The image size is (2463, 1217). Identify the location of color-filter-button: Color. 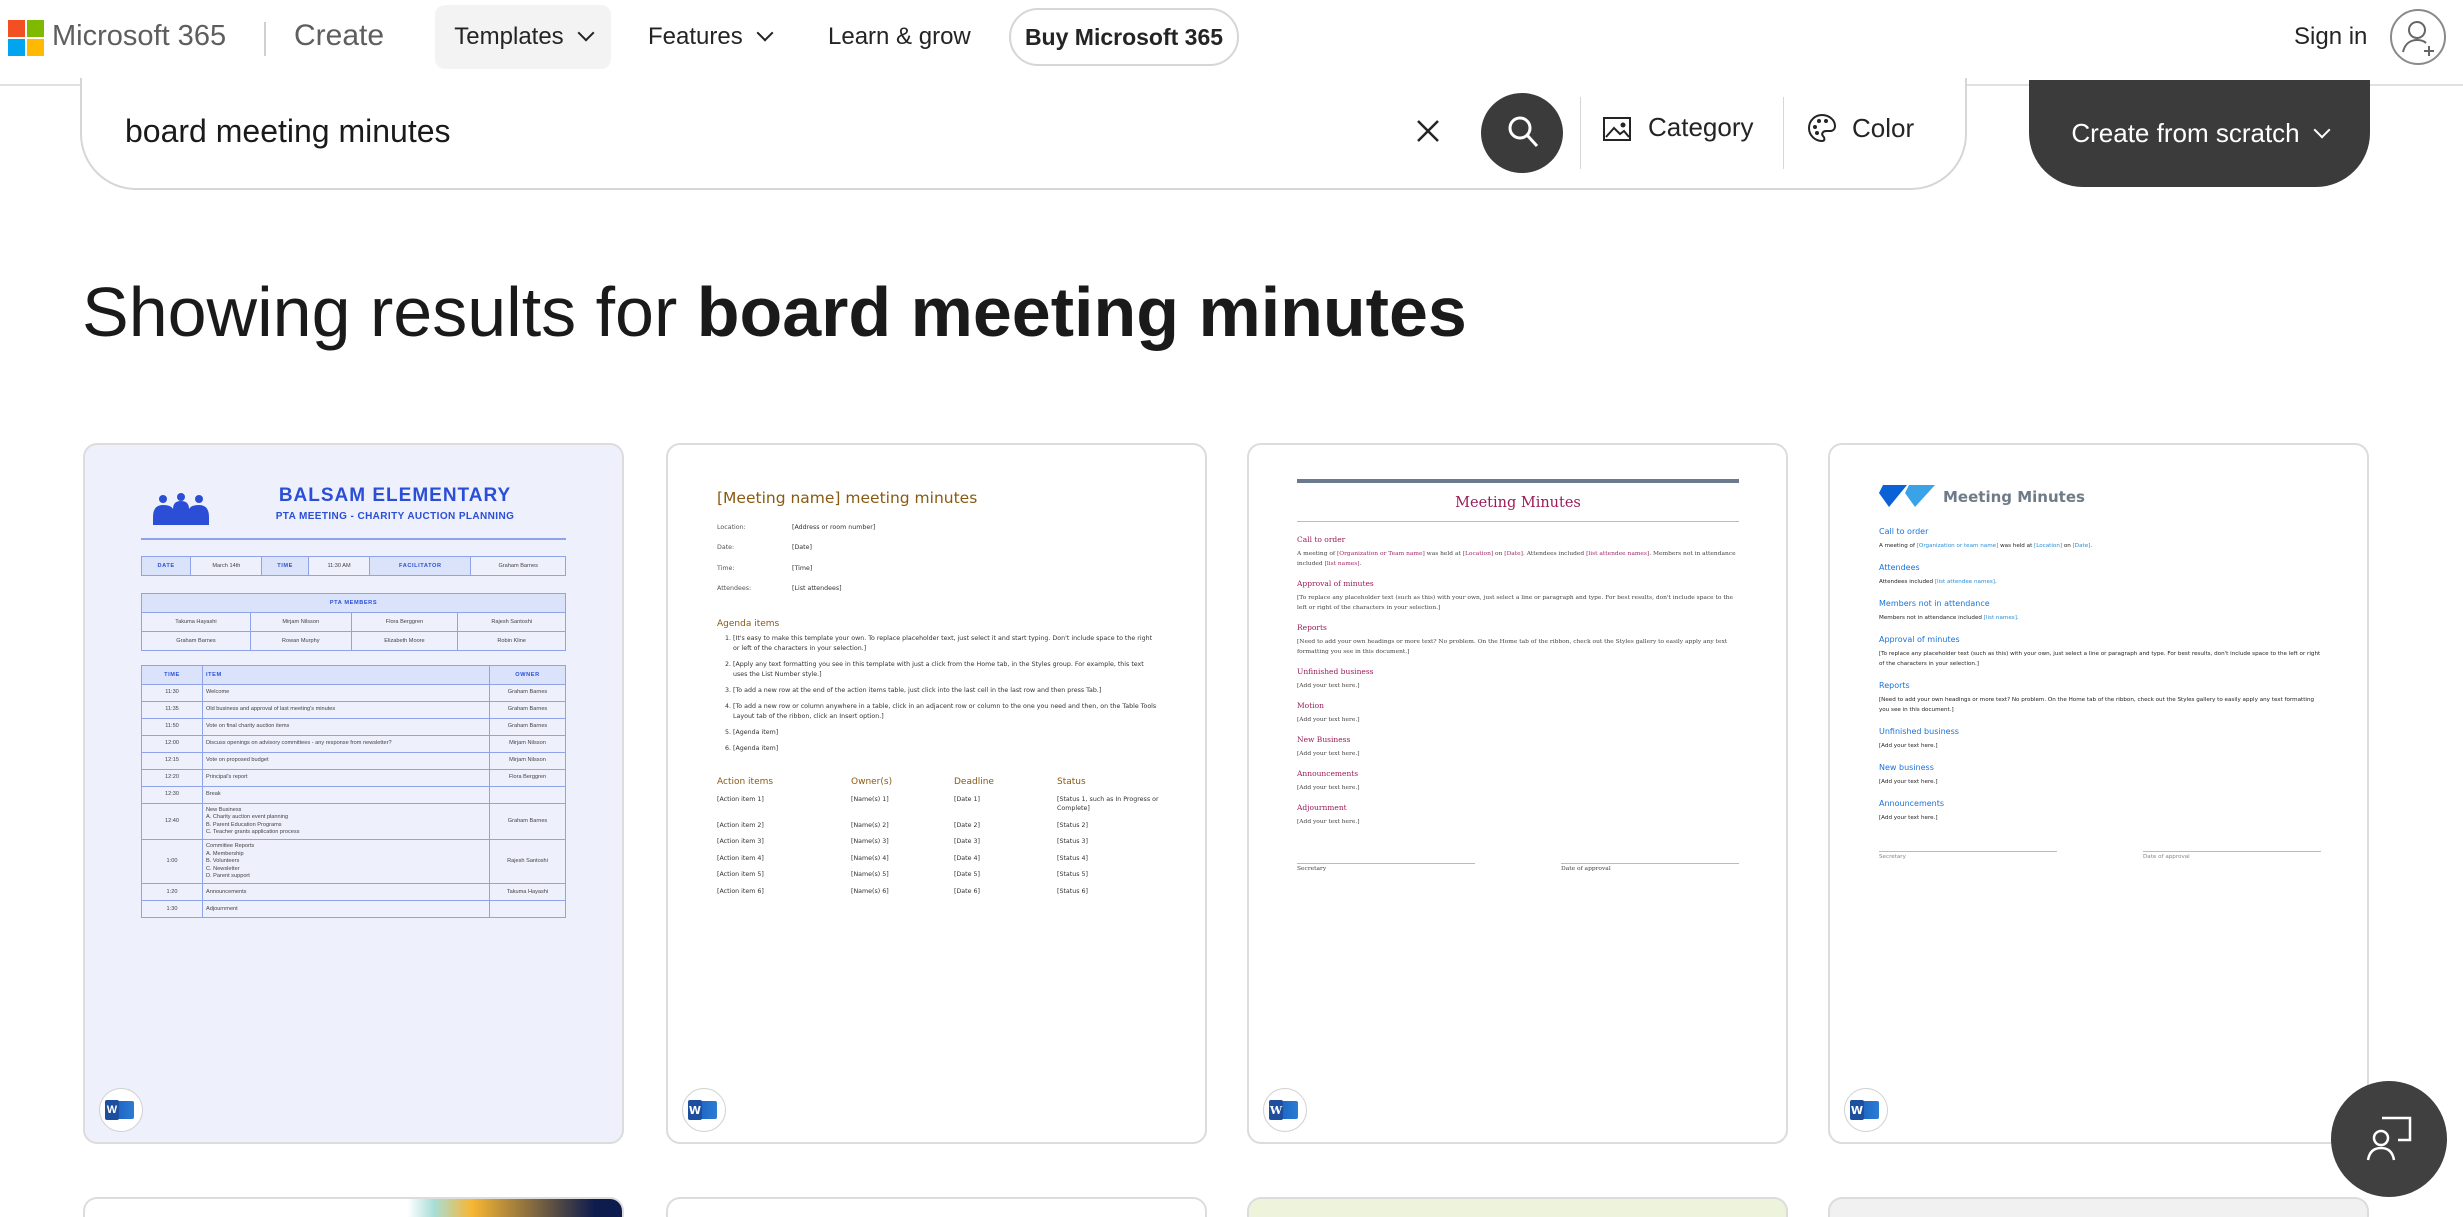
(1860, 128).